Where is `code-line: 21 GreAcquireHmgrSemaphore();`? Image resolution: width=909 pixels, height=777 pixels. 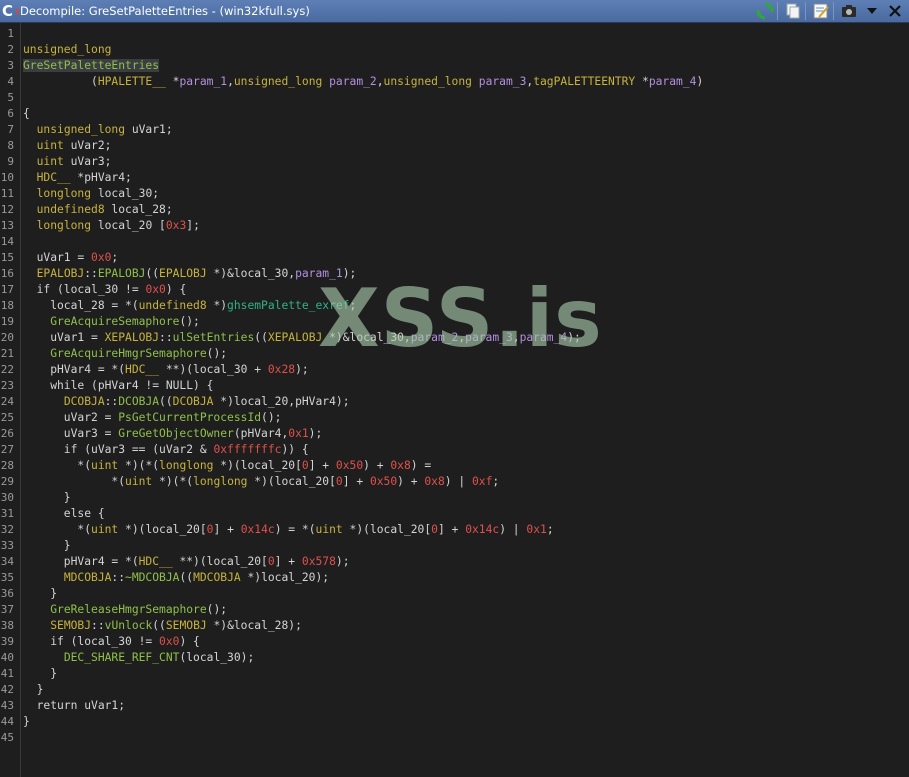
code-line: 21 GreAcquireHmgrSemaphore(); is located at coordinates (454, 354).